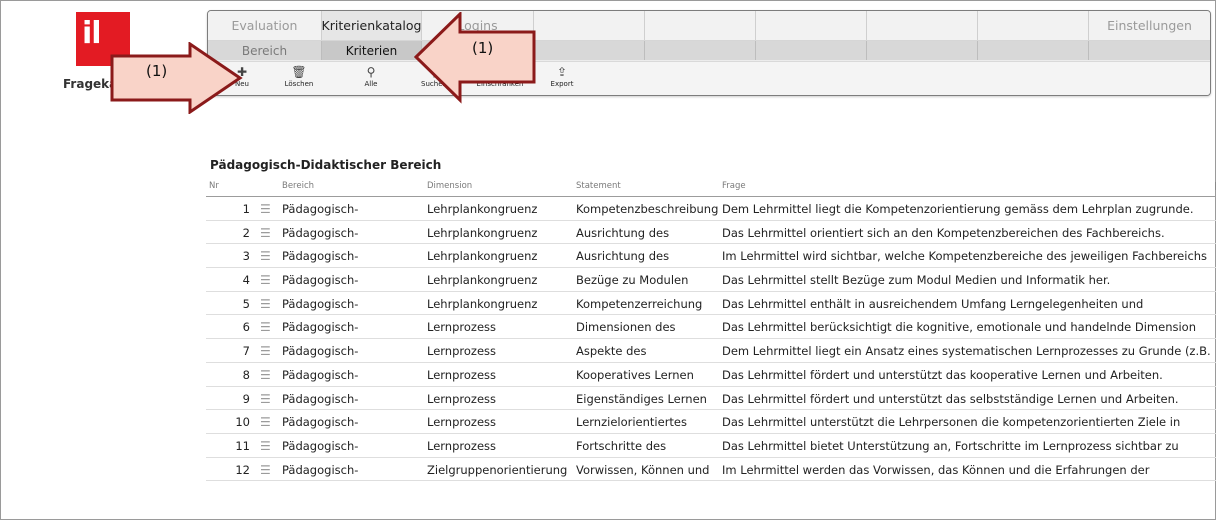 This screenshot has width=1216, height=520. What do you see at coordinates (641, 398) in the screenshot?
I see `row-statement: Eigenständiges Lernen` at bounding box center [641, 398].